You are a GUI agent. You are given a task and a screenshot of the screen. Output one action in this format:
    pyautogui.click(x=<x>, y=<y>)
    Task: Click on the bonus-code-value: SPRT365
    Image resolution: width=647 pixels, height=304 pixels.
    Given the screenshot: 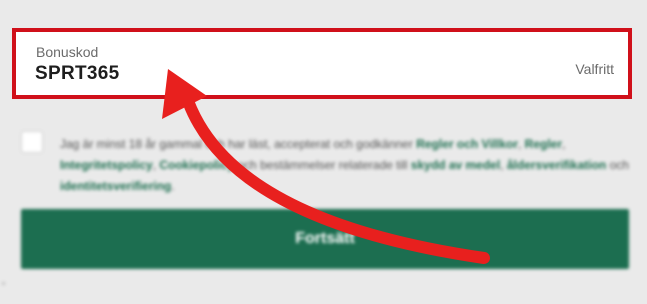 What is the action you would take?
    pyautogui.click(x=77, y=74)
    